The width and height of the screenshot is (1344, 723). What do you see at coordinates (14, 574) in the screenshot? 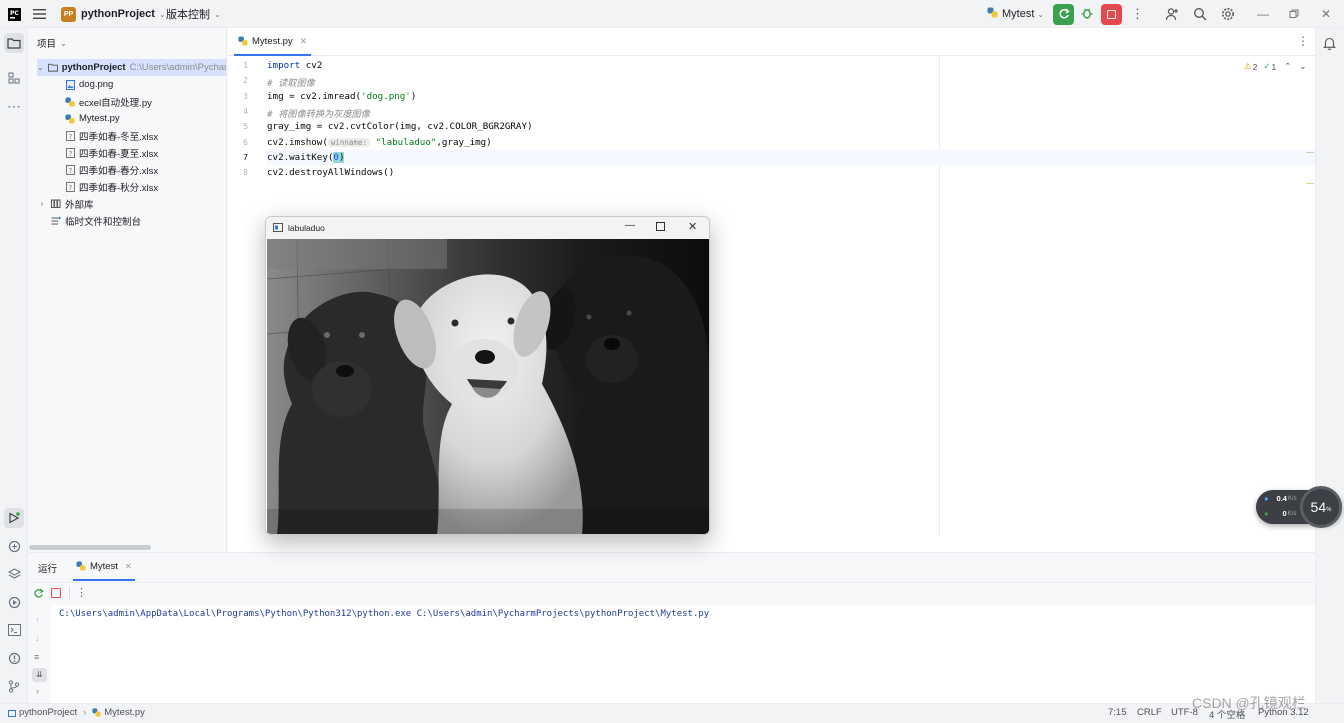
I see `layers-icon` at bounding box center [14, 574].